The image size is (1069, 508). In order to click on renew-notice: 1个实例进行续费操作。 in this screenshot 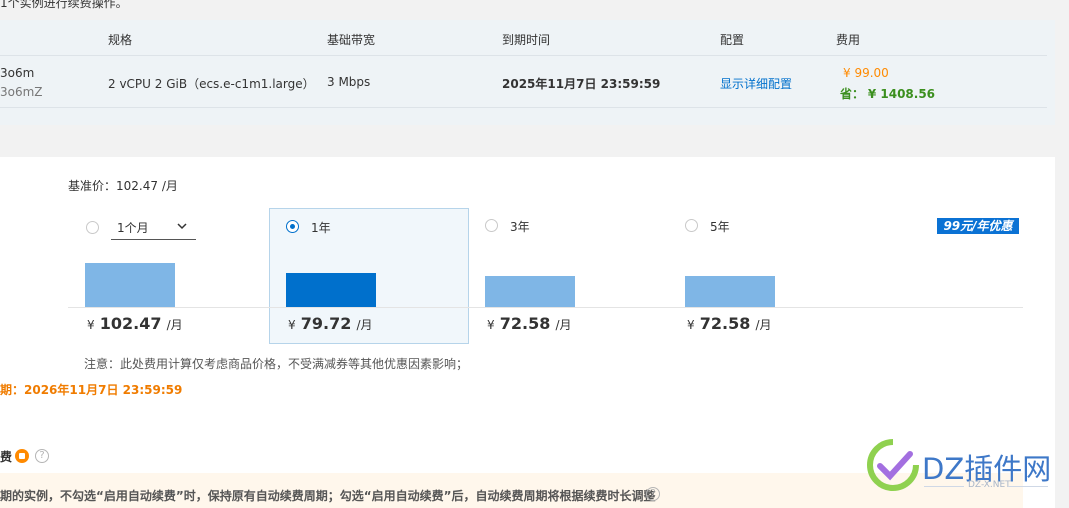, I will do `click(64, 5)`.